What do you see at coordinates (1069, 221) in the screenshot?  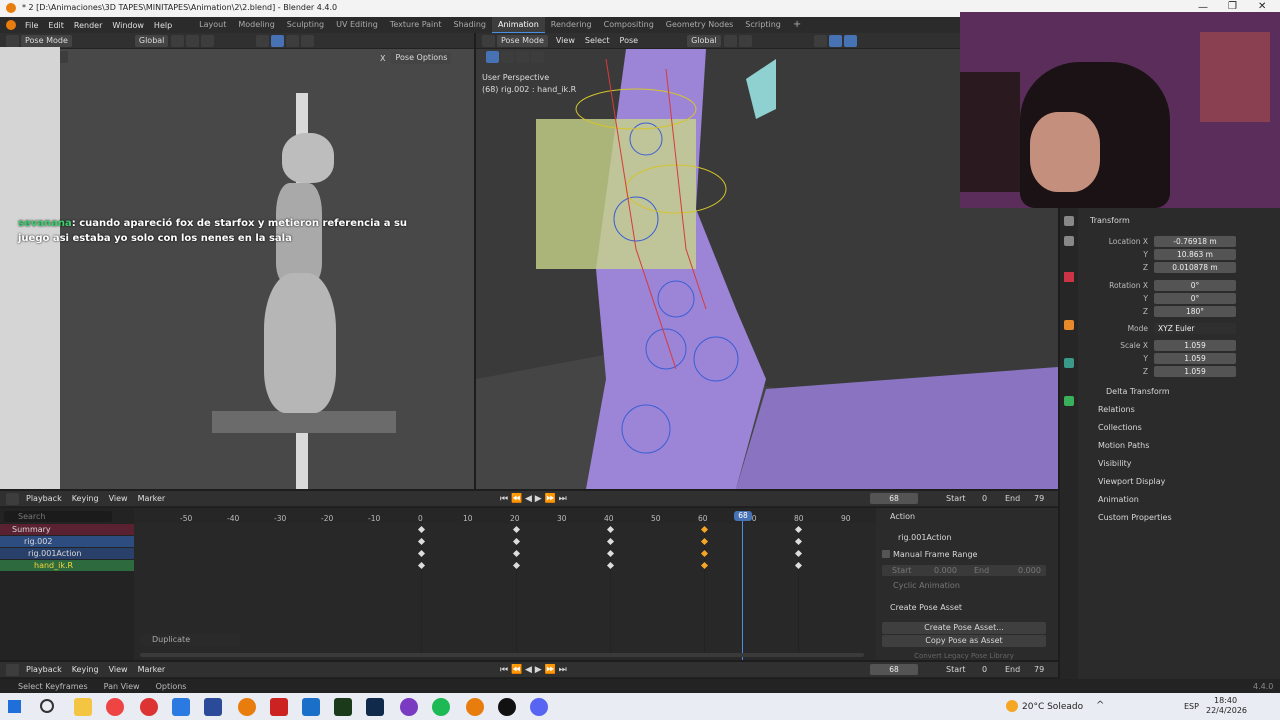 I see `tool-tab-icon` at bounding box center [1069, 221].